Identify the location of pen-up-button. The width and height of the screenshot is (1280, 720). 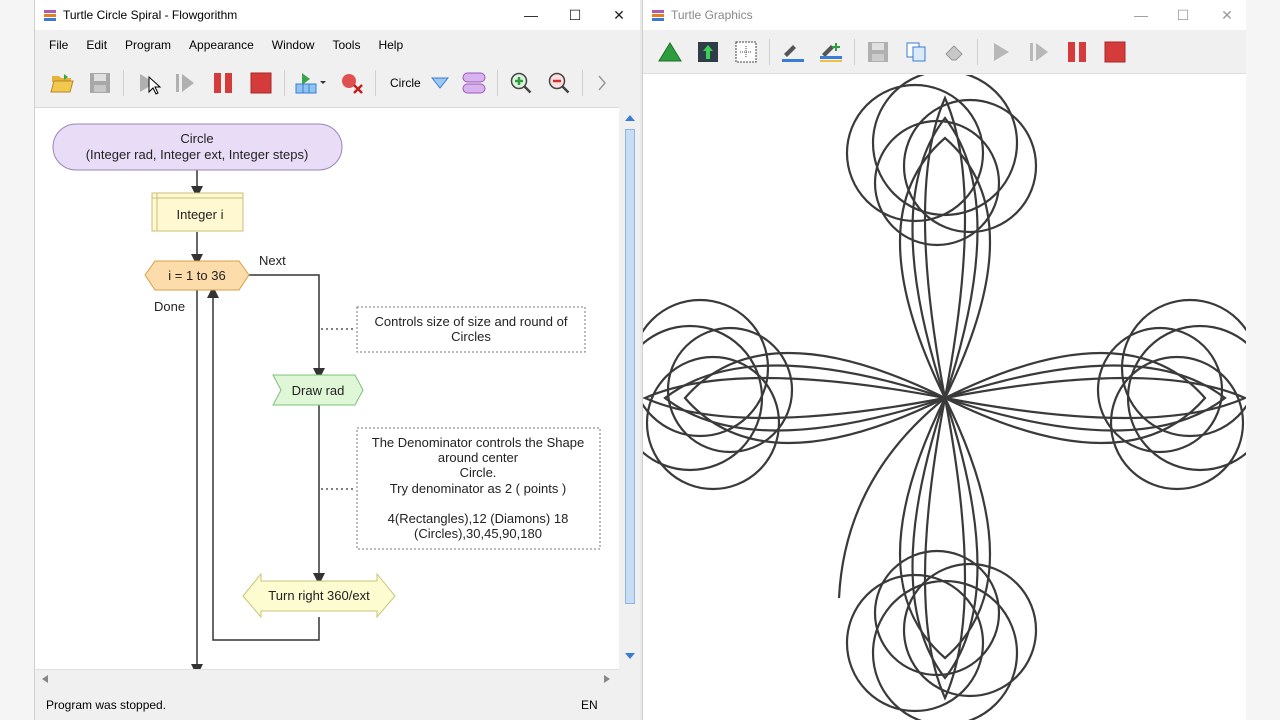
(793, 52).